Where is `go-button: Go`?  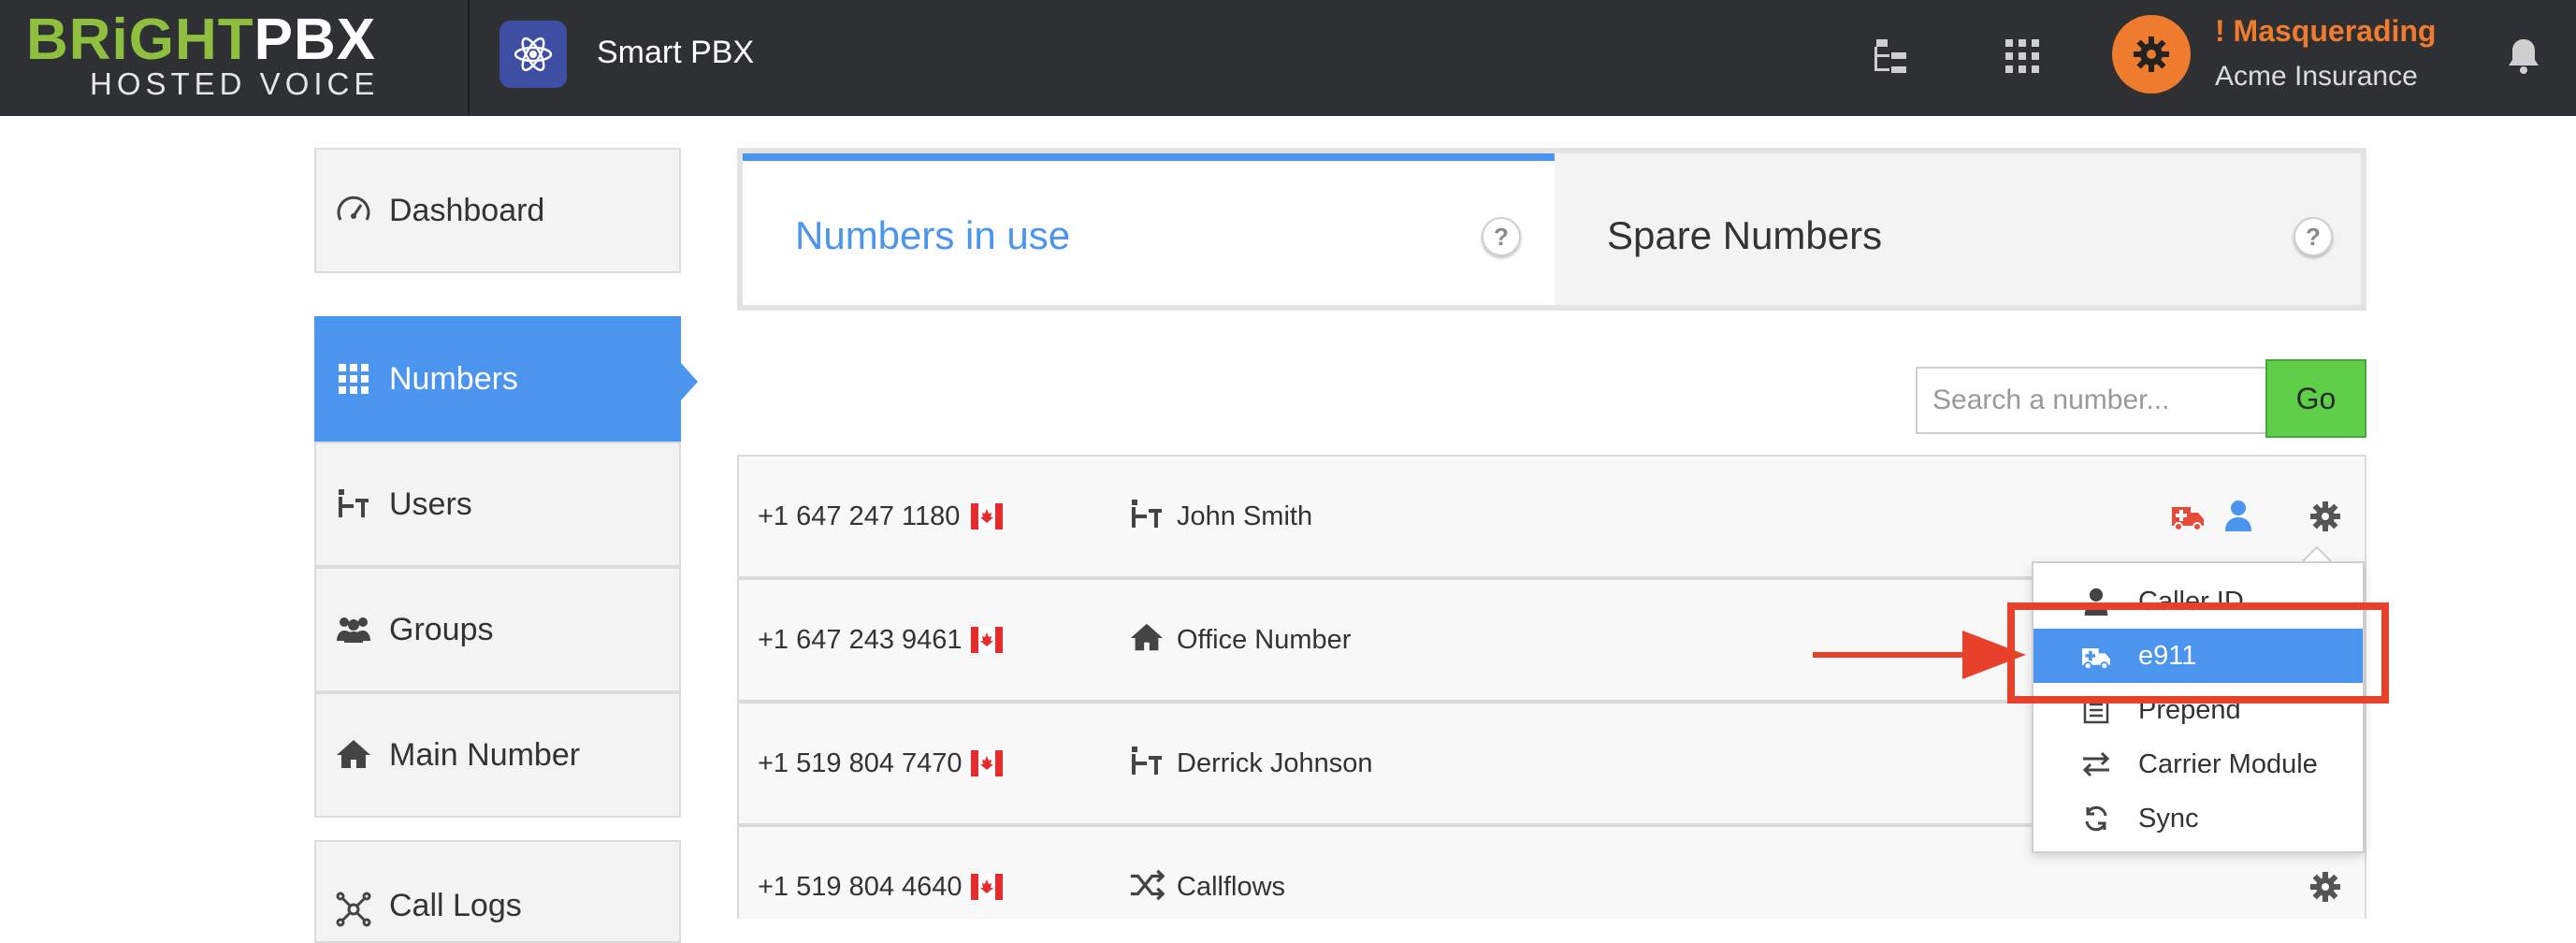
go-button: Go is located at coordinates (2315, 398).